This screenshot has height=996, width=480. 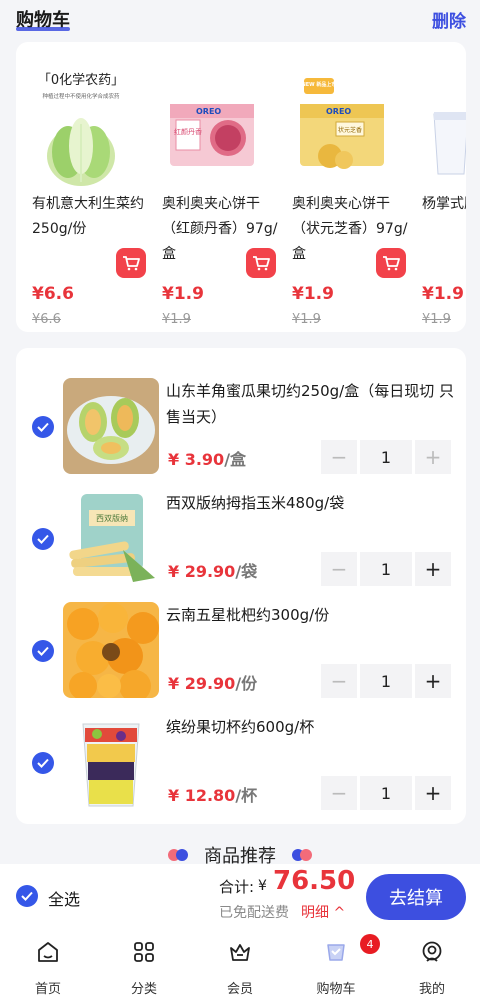 I want to click on profile-icon, so click(x=432, y=951).